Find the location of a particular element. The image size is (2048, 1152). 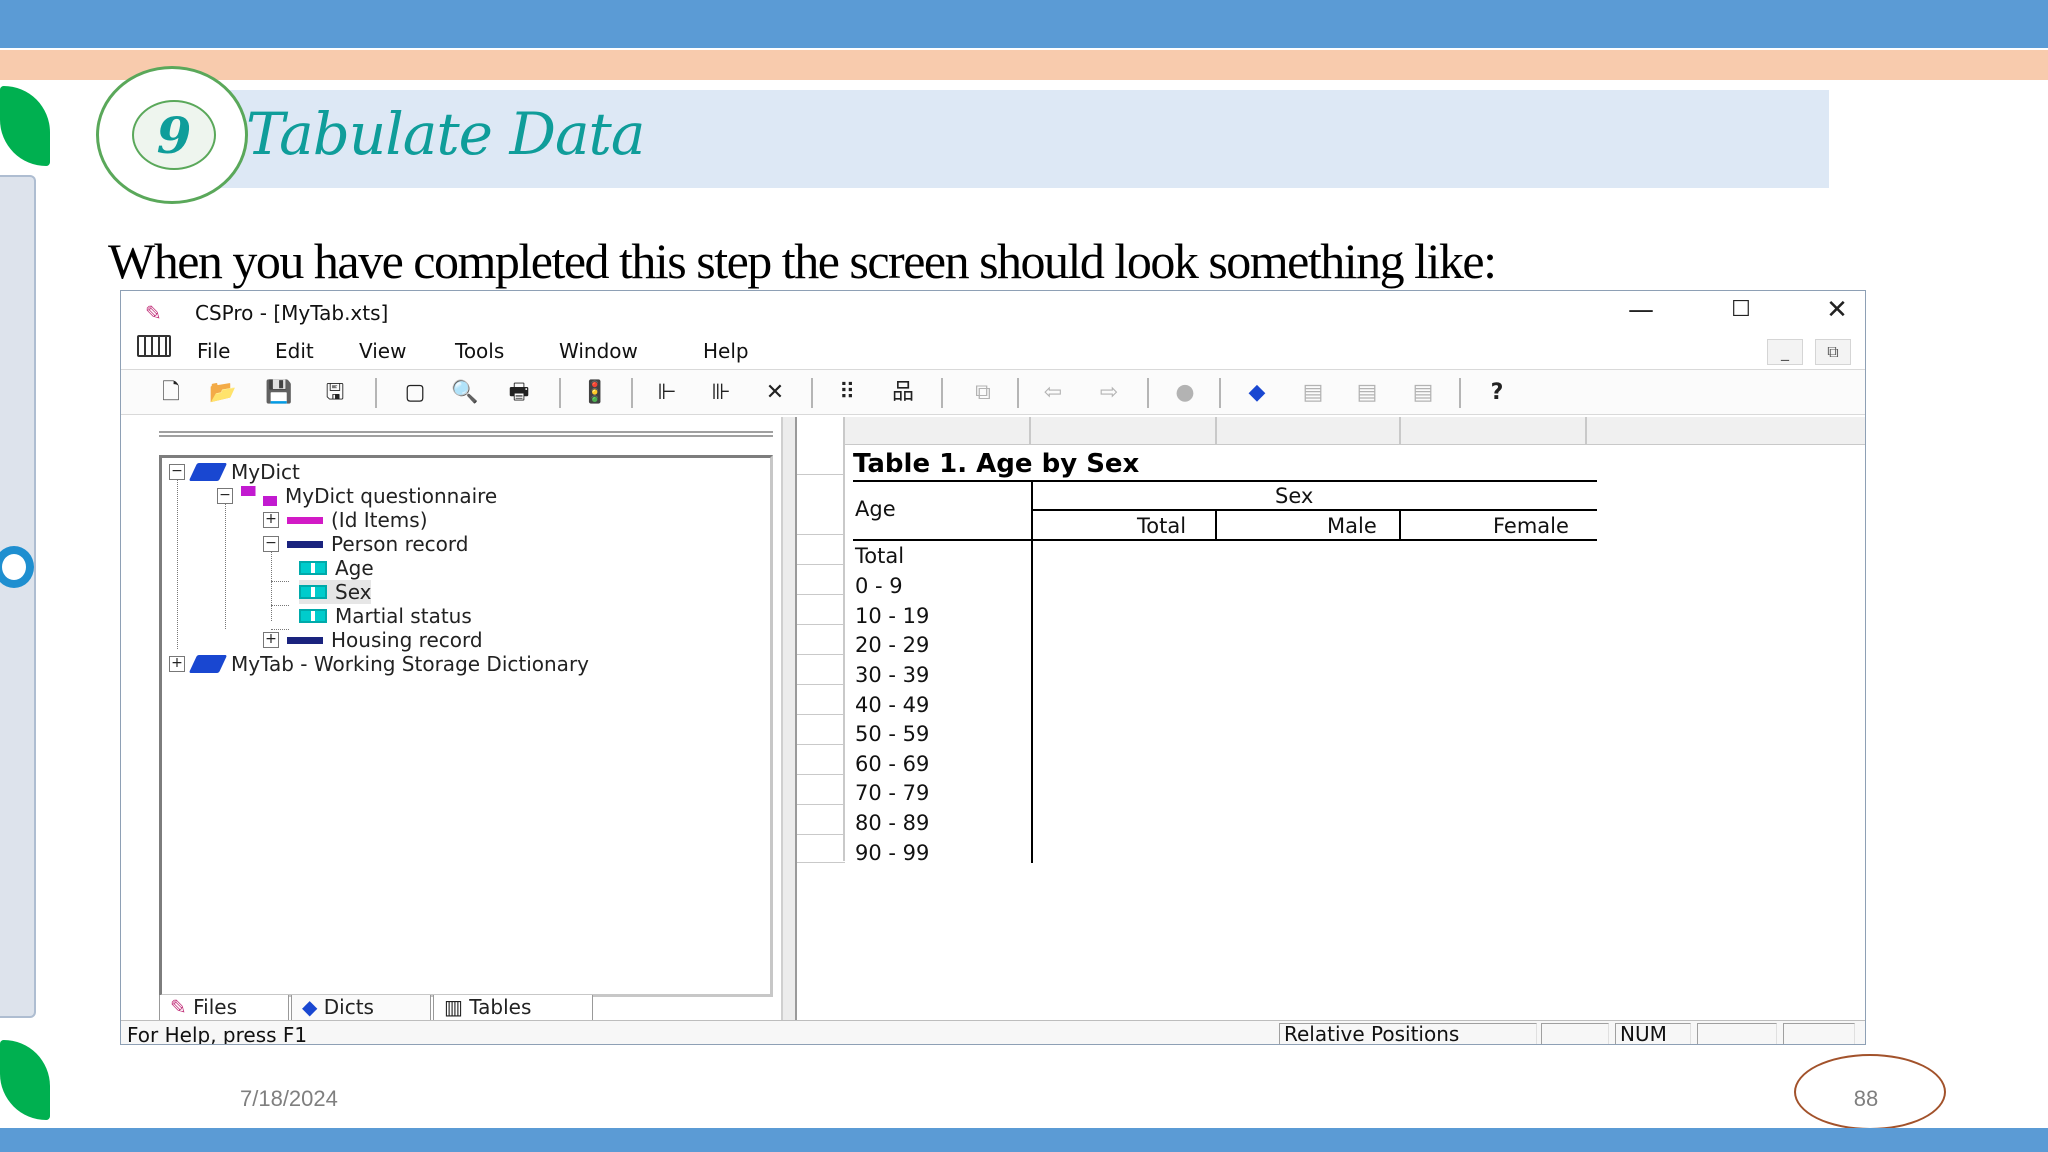

run-traffic-light-icon: 🚦 is located at coordinates (595, 393).